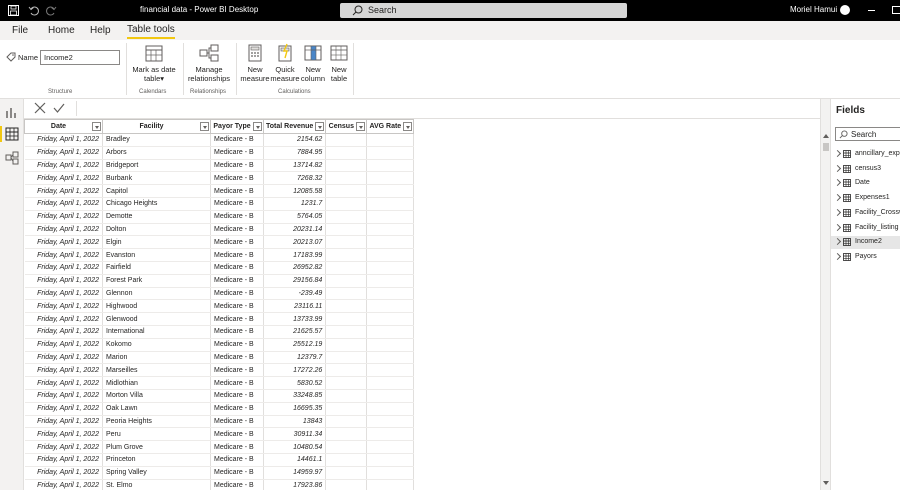 This screenshot has height=490, width=900. What do you see at coordinates (51, 10) in the screenshot?
I see `redo-icon` at bounding box center [51, 10].